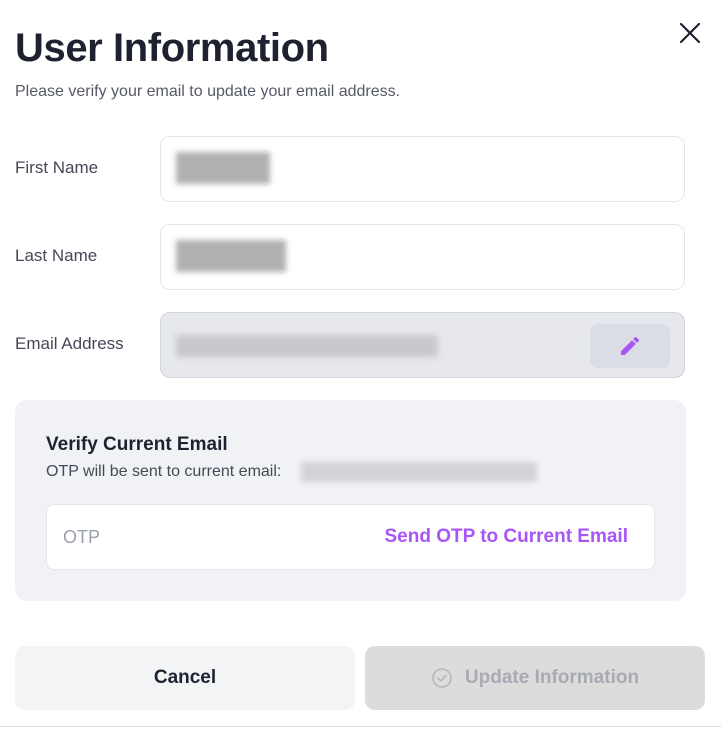 The width and height of the screenshot is (721, 730). I want to click on check-circle-icon, so click(442, 678).